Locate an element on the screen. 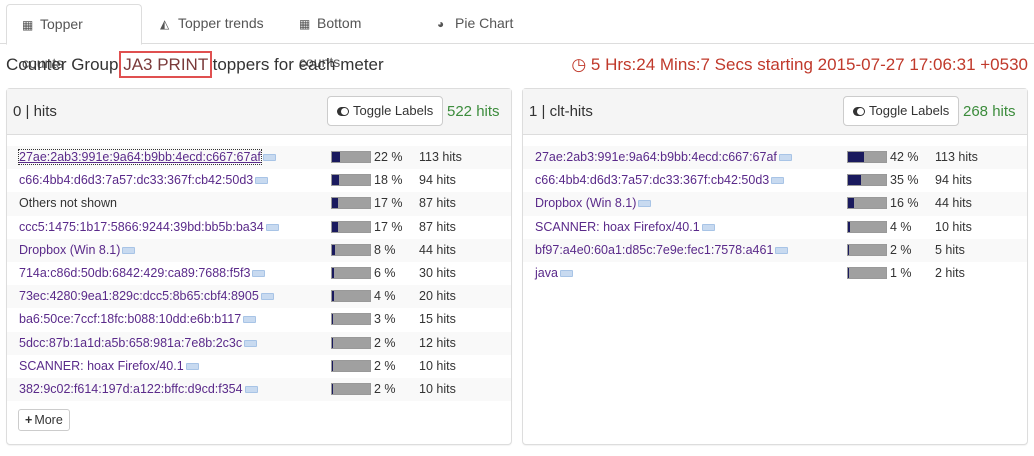 This screenshot has height=456, width=1034. pie-chart-icon: ◕ is located at coordinates (441, 24).